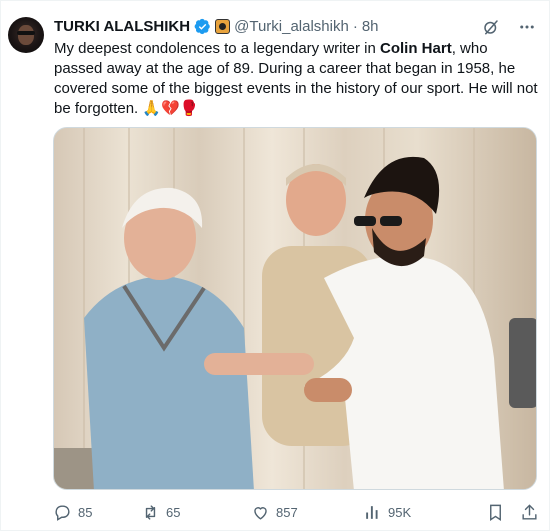 The height and width of the screenshot is (531, 550). Describe the element at coordinates (372, 512) in the screenshot. I see `views-icon` at that location.